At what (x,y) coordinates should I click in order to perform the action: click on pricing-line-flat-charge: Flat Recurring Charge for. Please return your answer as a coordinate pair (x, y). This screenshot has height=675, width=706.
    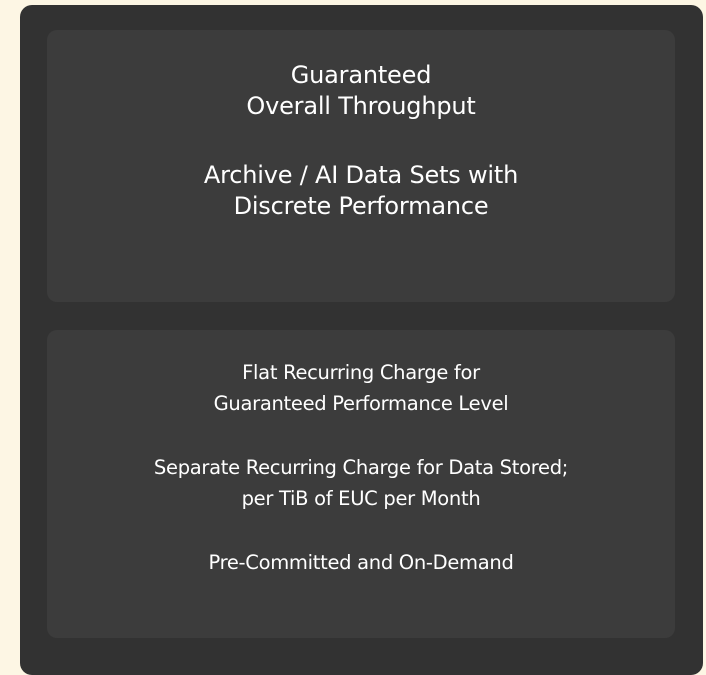
    Looking at the image, I should click on (361, 372).